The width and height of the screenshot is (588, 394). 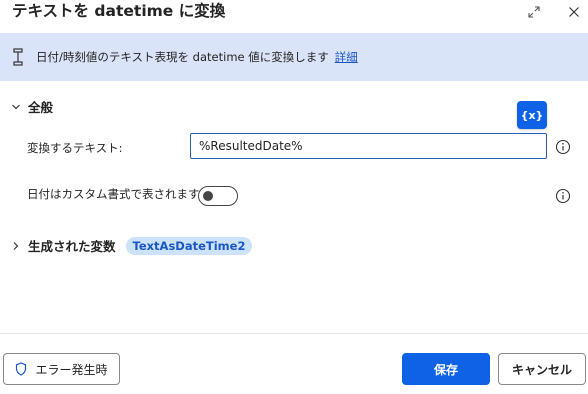 What do you see at coordinates (18, 57) in the screenshot?
I see `action-info-icon` at bounding box center [18, 57].